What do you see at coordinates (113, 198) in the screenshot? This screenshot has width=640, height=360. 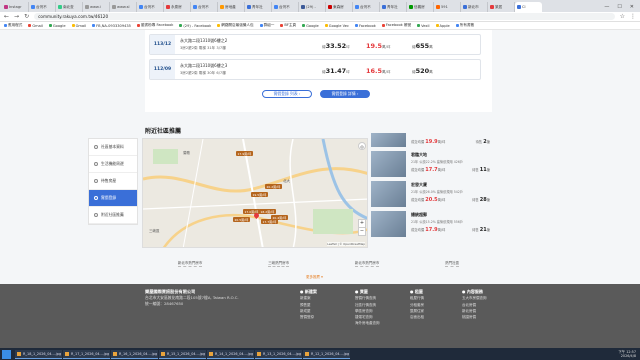 I see `sidebar-item: 實價登錄` at bounding box center [113, 198].